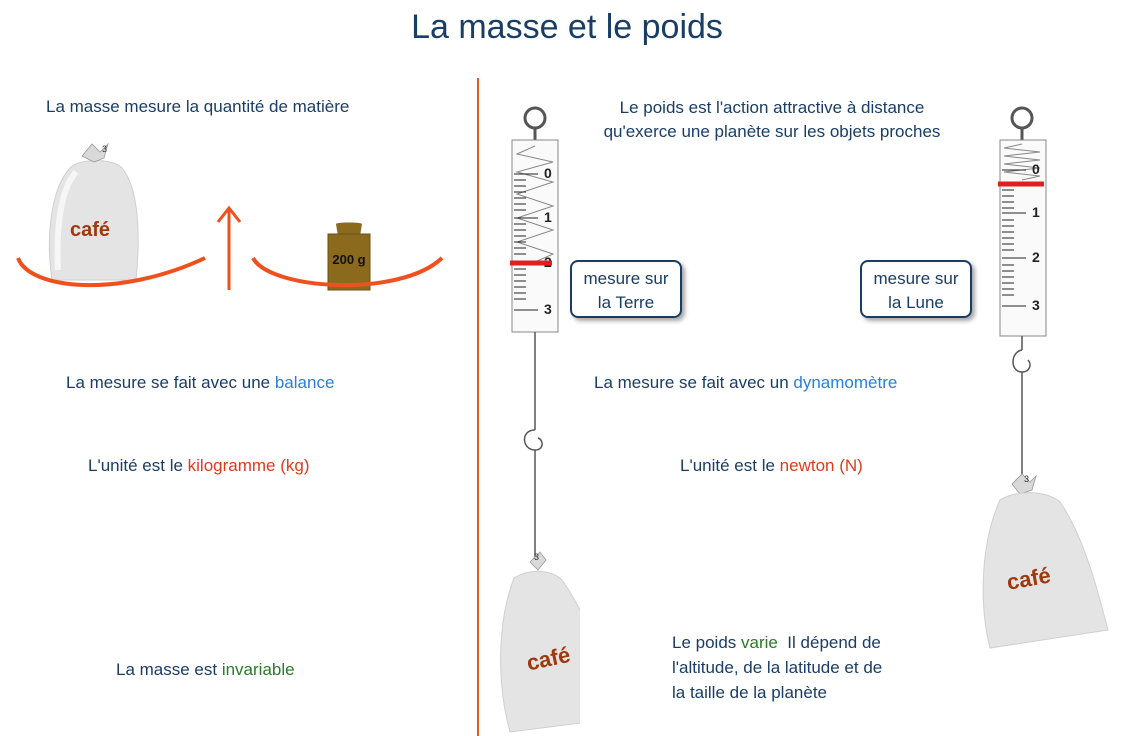  What do you see at coordinates (200, 382) in the screenshot?
I see `mass-instrument-text: La mesure se fait avec une balance` at bounding box center [200, 382].